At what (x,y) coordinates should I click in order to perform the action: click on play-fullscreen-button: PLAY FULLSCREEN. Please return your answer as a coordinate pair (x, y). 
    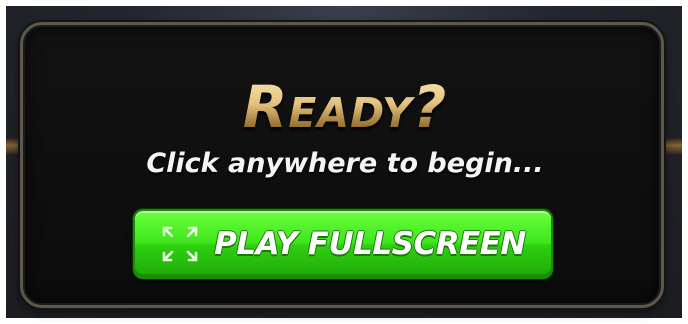
    Looking at the image, I should click on (343, 244).